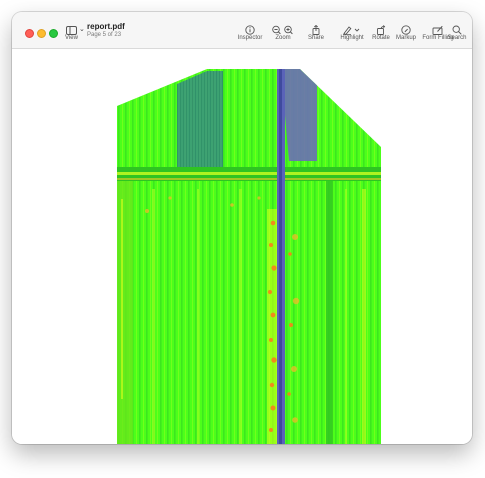 The width and height of the screenshot is (485, 478). I want to click on view-label: View, so click(71, 38).